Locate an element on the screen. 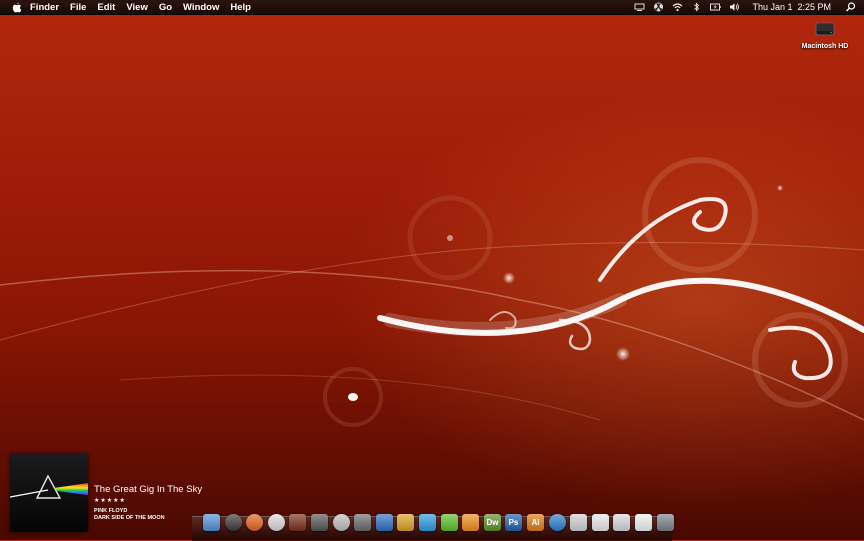 This screenshot has height=541, width=864. hard-drive-icon is located at coordinates (825, 29).